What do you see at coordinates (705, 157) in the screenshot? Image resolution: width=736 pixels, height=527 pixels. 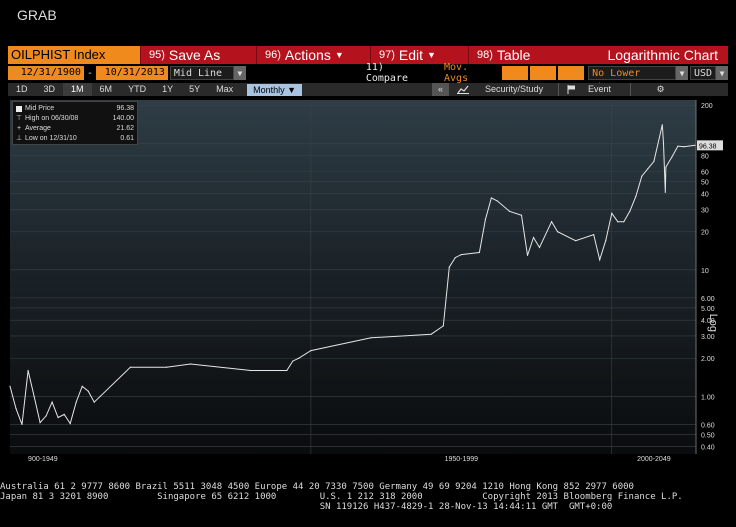 I see `y-tick-label: 80` at bounding box center [705, 157].